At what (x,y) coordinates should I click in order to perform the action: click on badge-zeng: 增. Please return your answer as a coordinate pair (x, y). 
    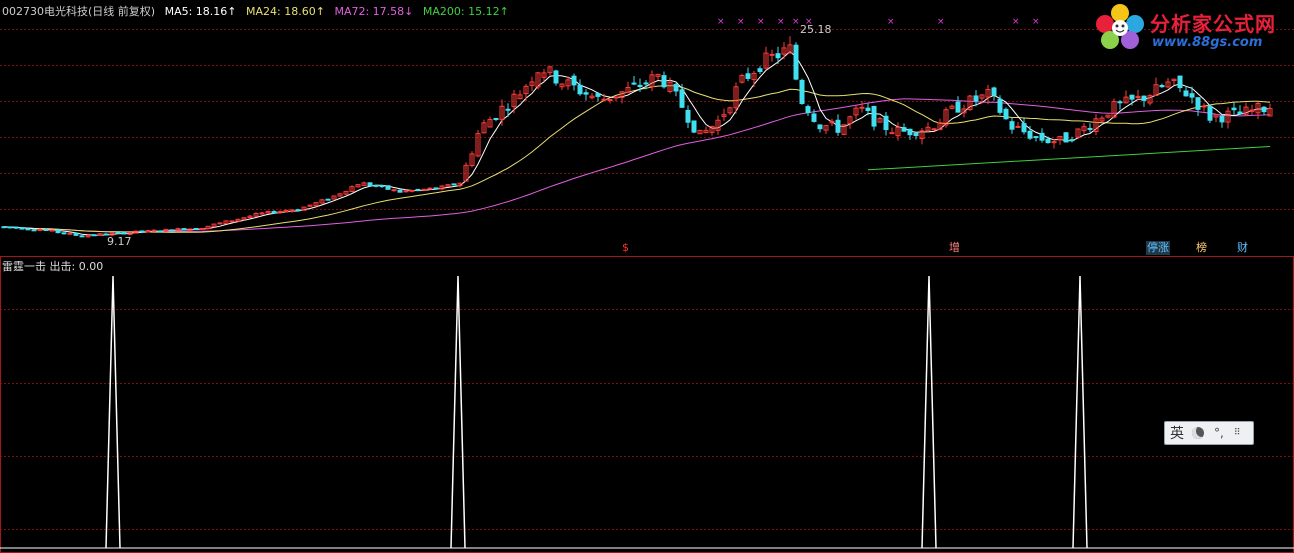
    Looking at the image, I should click on (954, 248).